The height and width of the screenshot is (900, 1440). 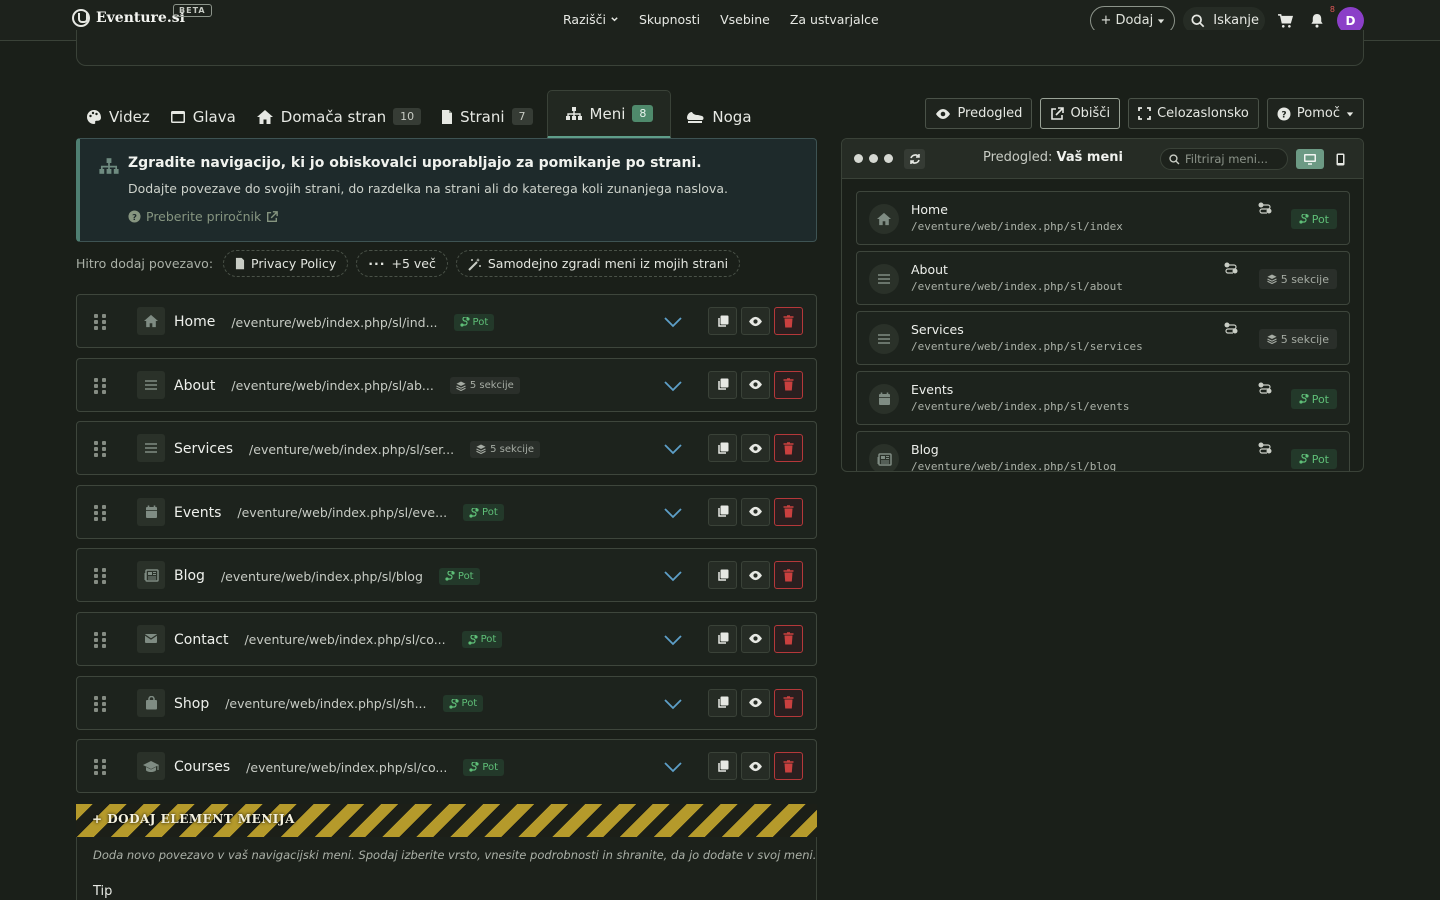 What do you see at coordinates (1315, 113) in the screenshot?
I see `help-button: ? Pomoč` at bounding box center [1315, 113].